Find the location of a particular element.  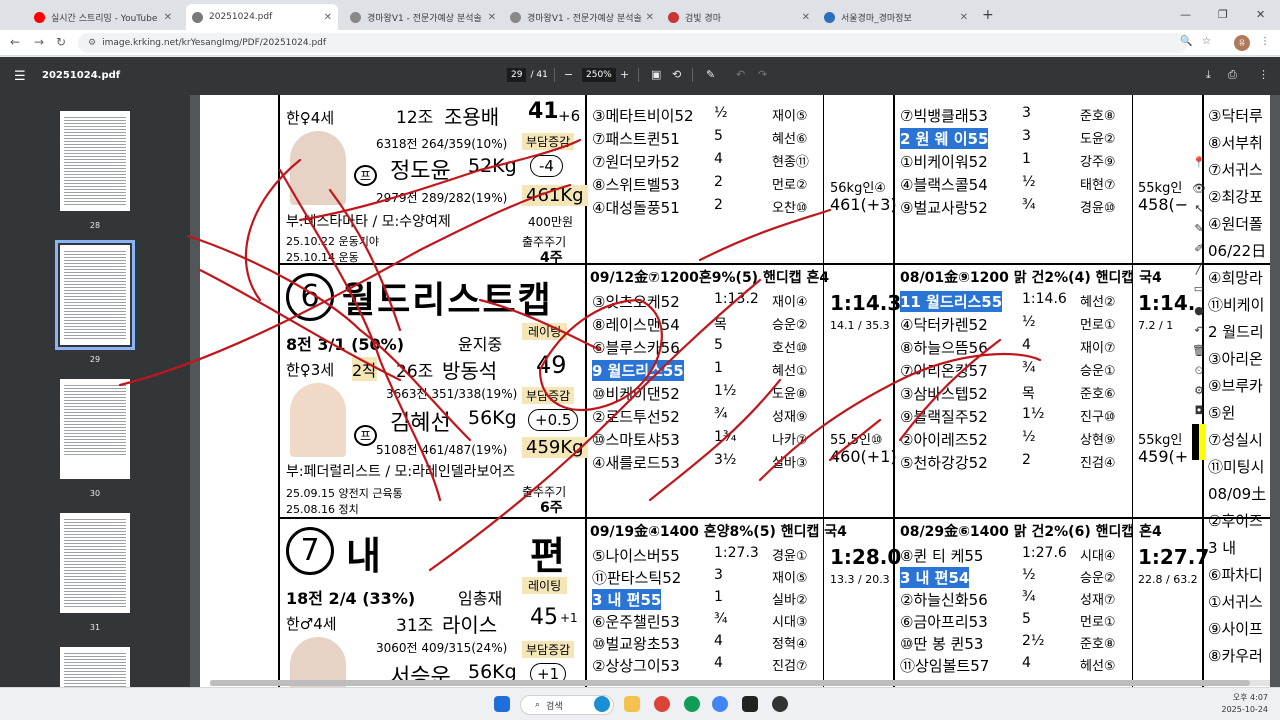

print-icon: ⎙ is located at coordinates (1232, 75).